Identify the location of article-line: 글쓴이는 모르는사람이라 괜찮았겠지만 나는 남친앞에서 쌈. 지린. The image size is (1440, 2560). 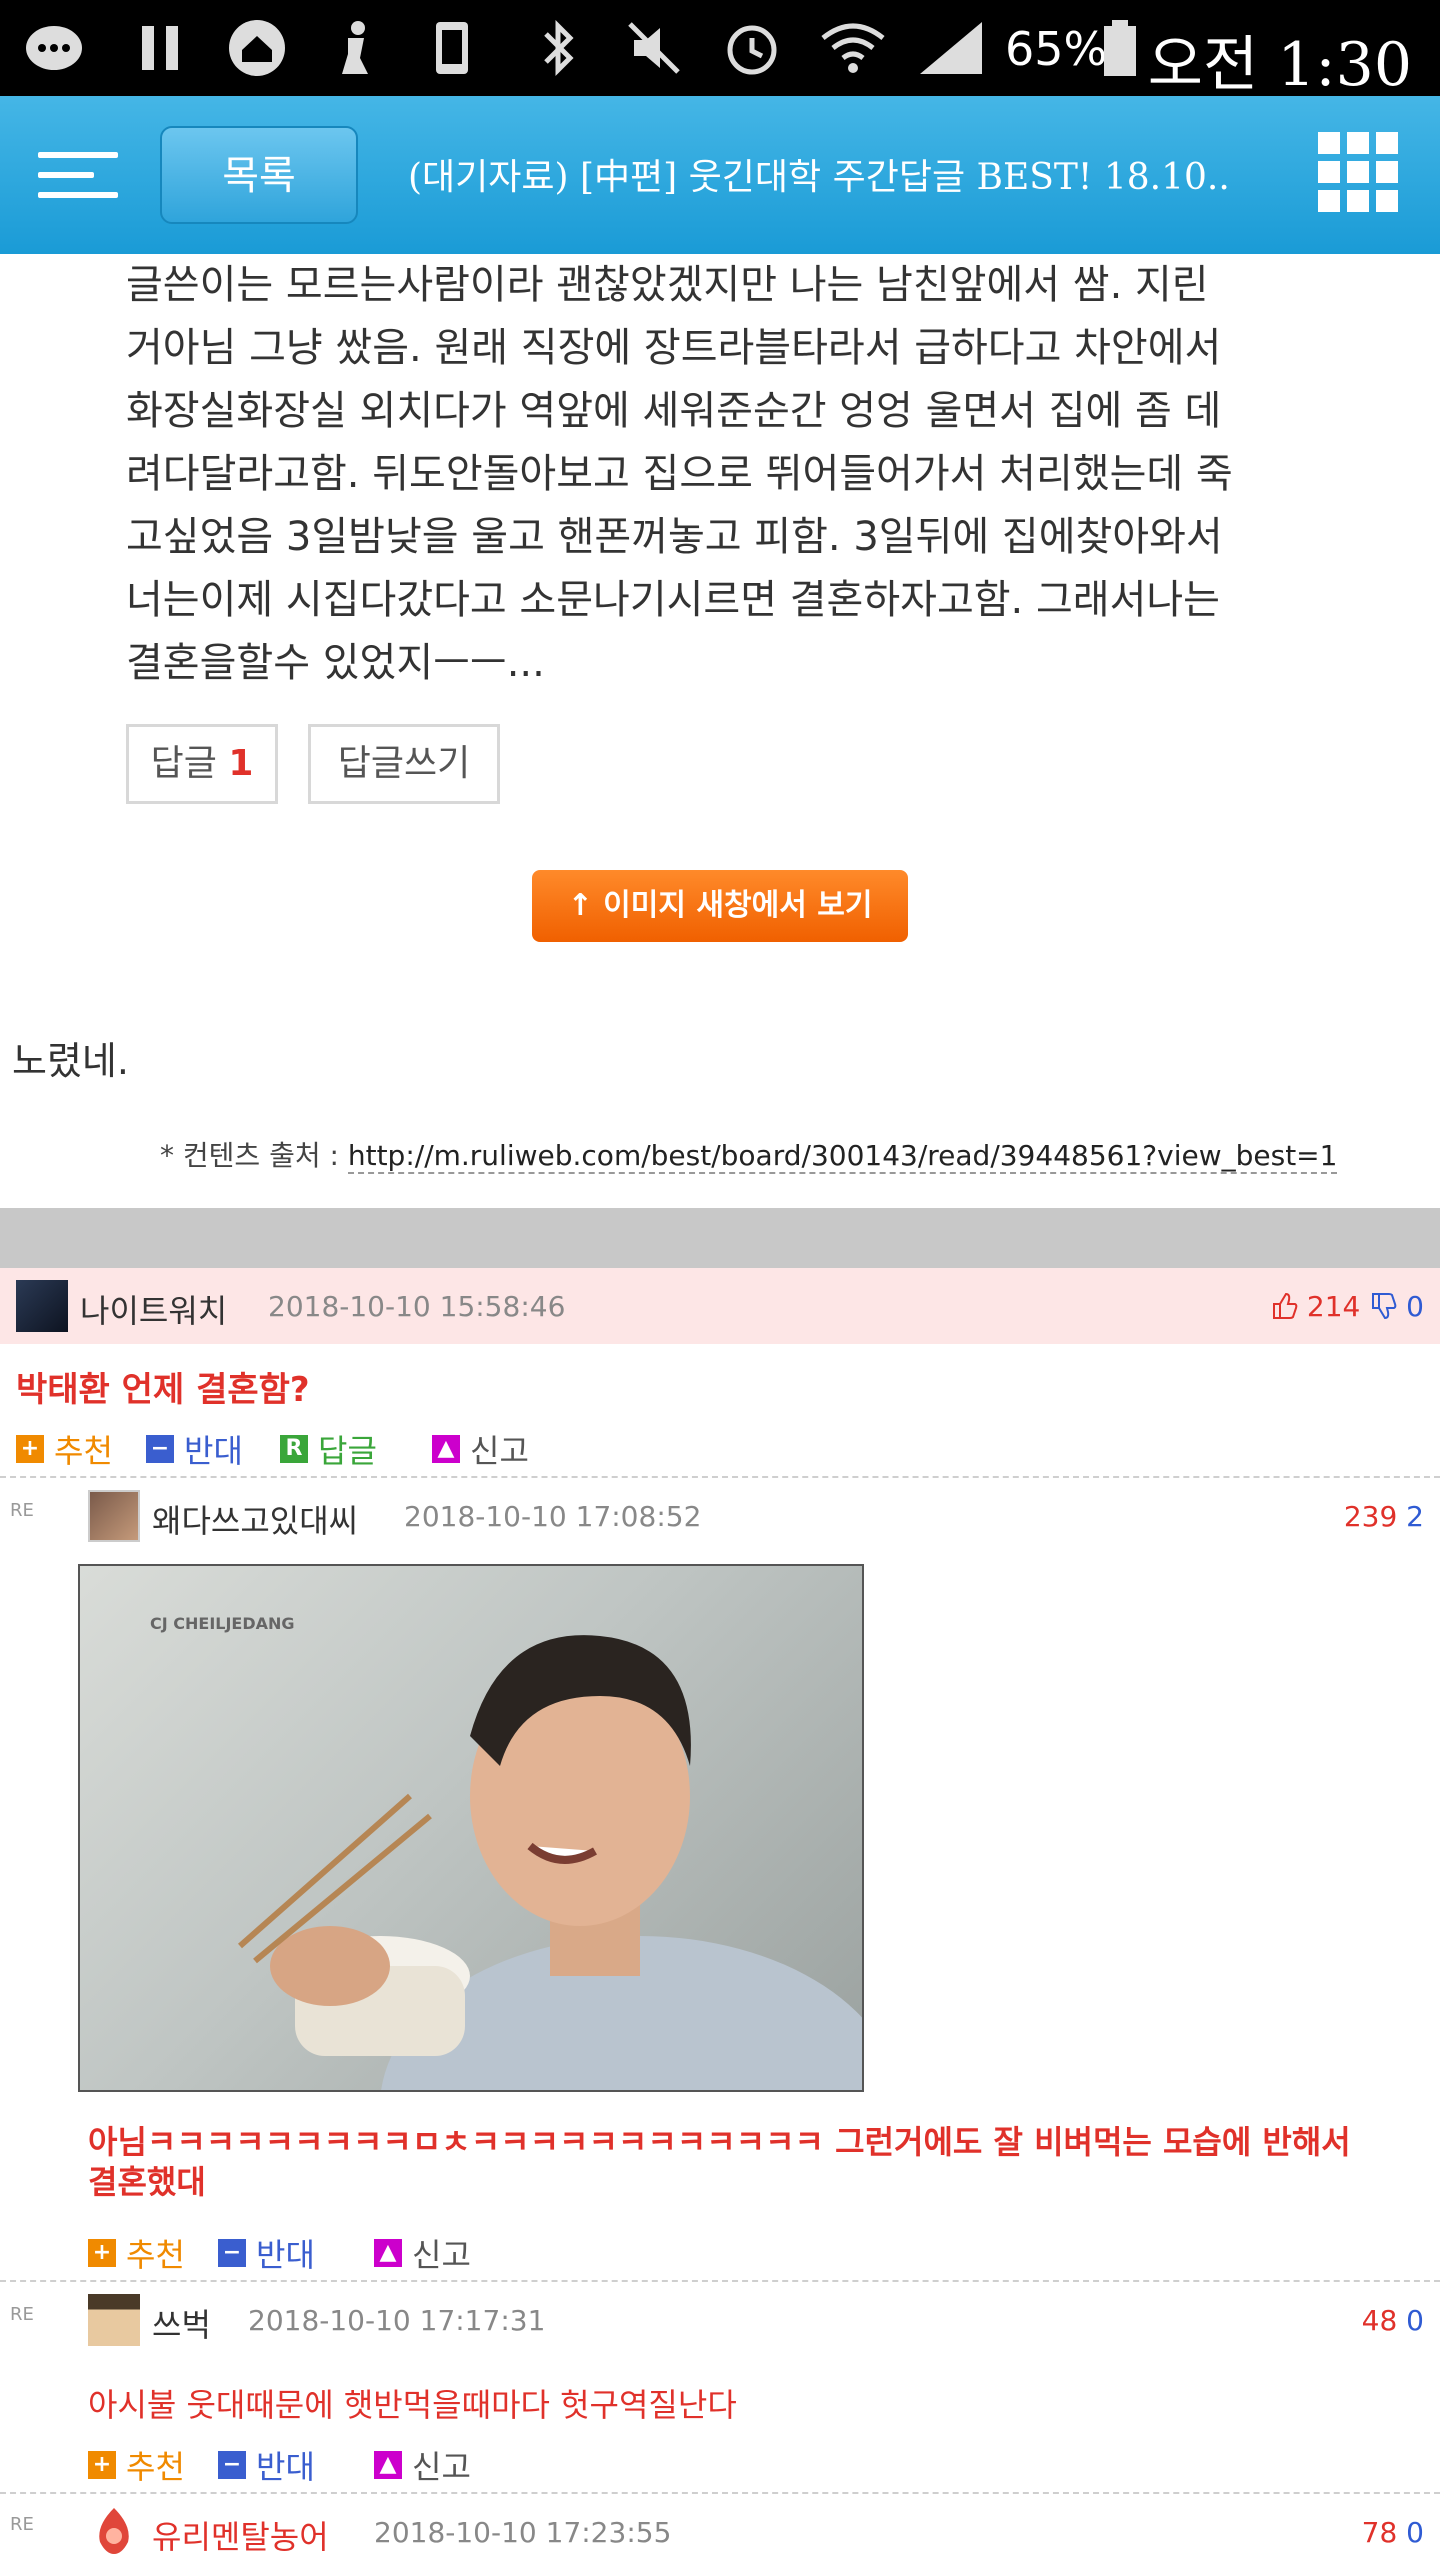
(667, 285).